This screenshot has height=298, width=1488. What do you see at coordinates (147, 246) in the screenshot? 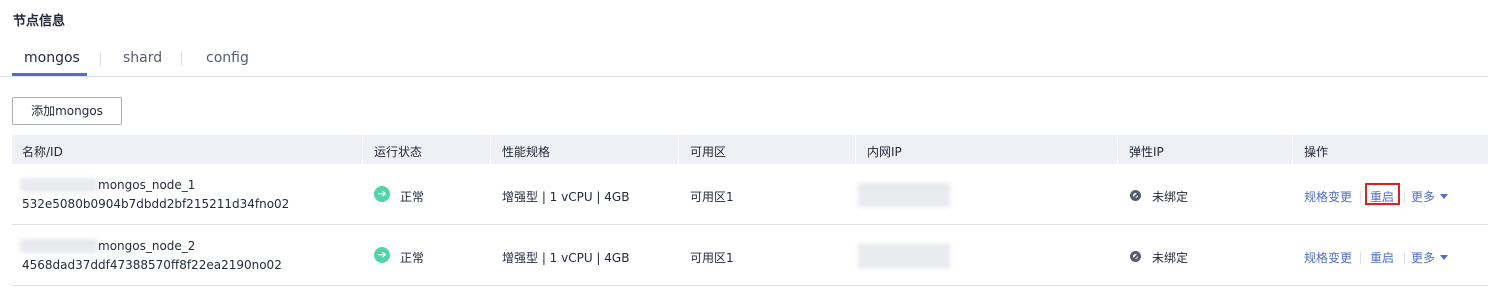
I see `node-name: mongos_node_2` at bounding box center [147, 246].